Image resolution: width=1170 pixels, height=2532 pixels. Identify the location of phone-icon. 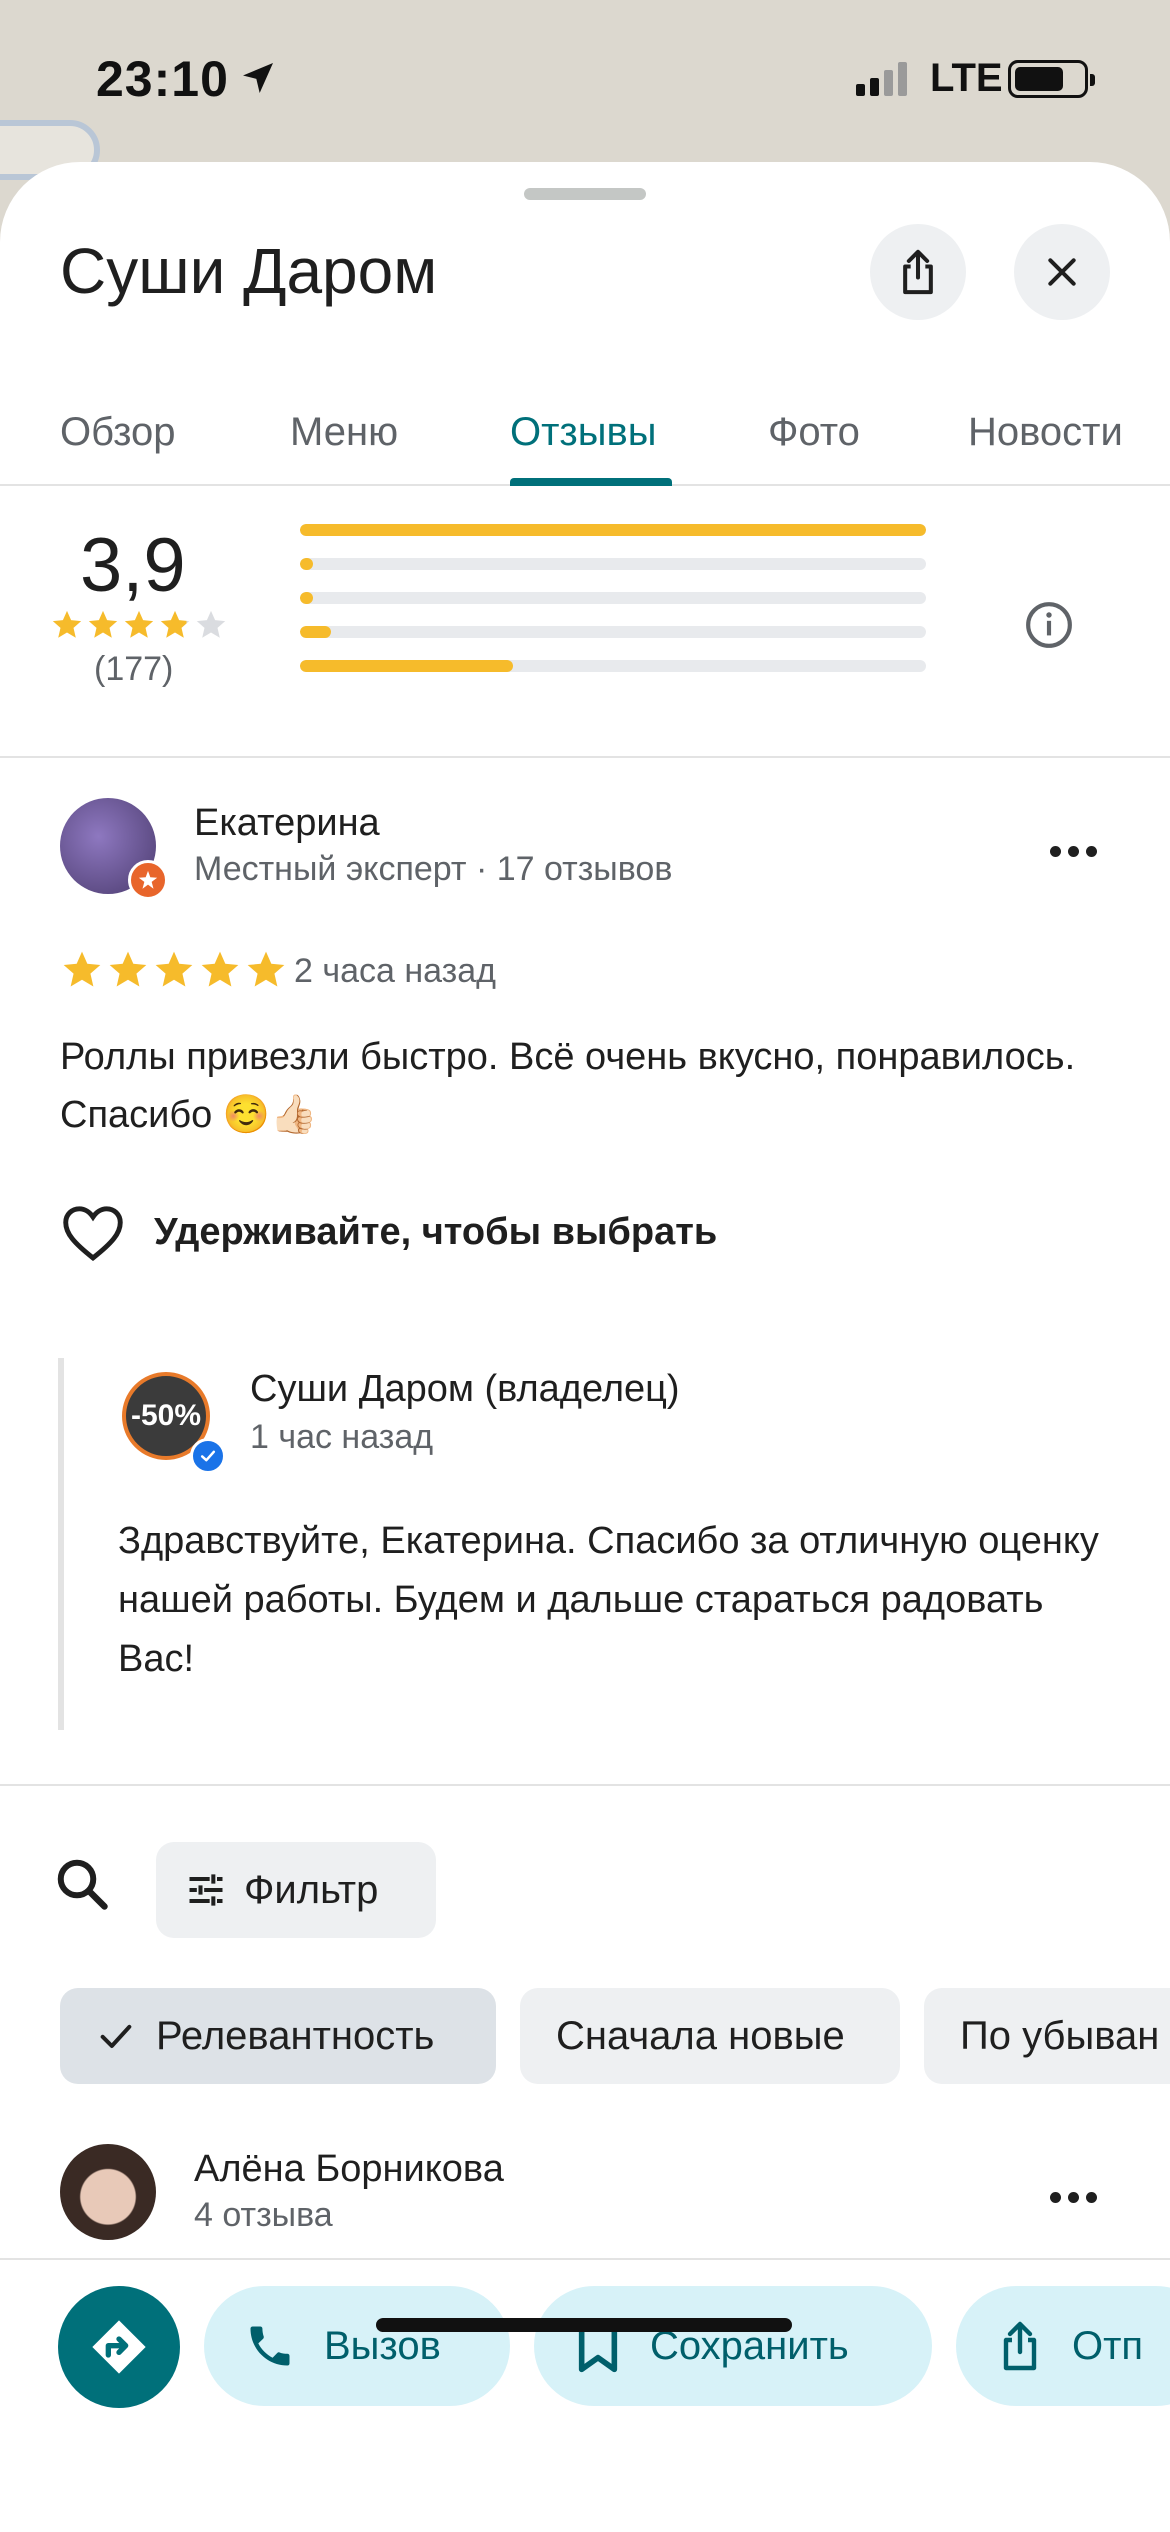
(270, 2346).